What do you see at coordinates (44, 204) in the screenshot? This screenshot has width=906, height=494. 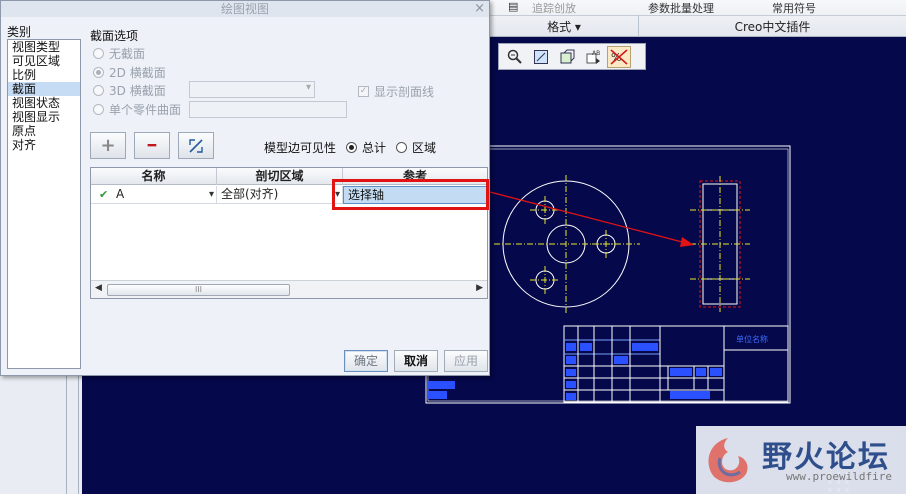 I see `category-list: 视图类型 可见区域 比例 截面 视图状态 视图显示 原点 对齐` at bounding box center [44, 204].